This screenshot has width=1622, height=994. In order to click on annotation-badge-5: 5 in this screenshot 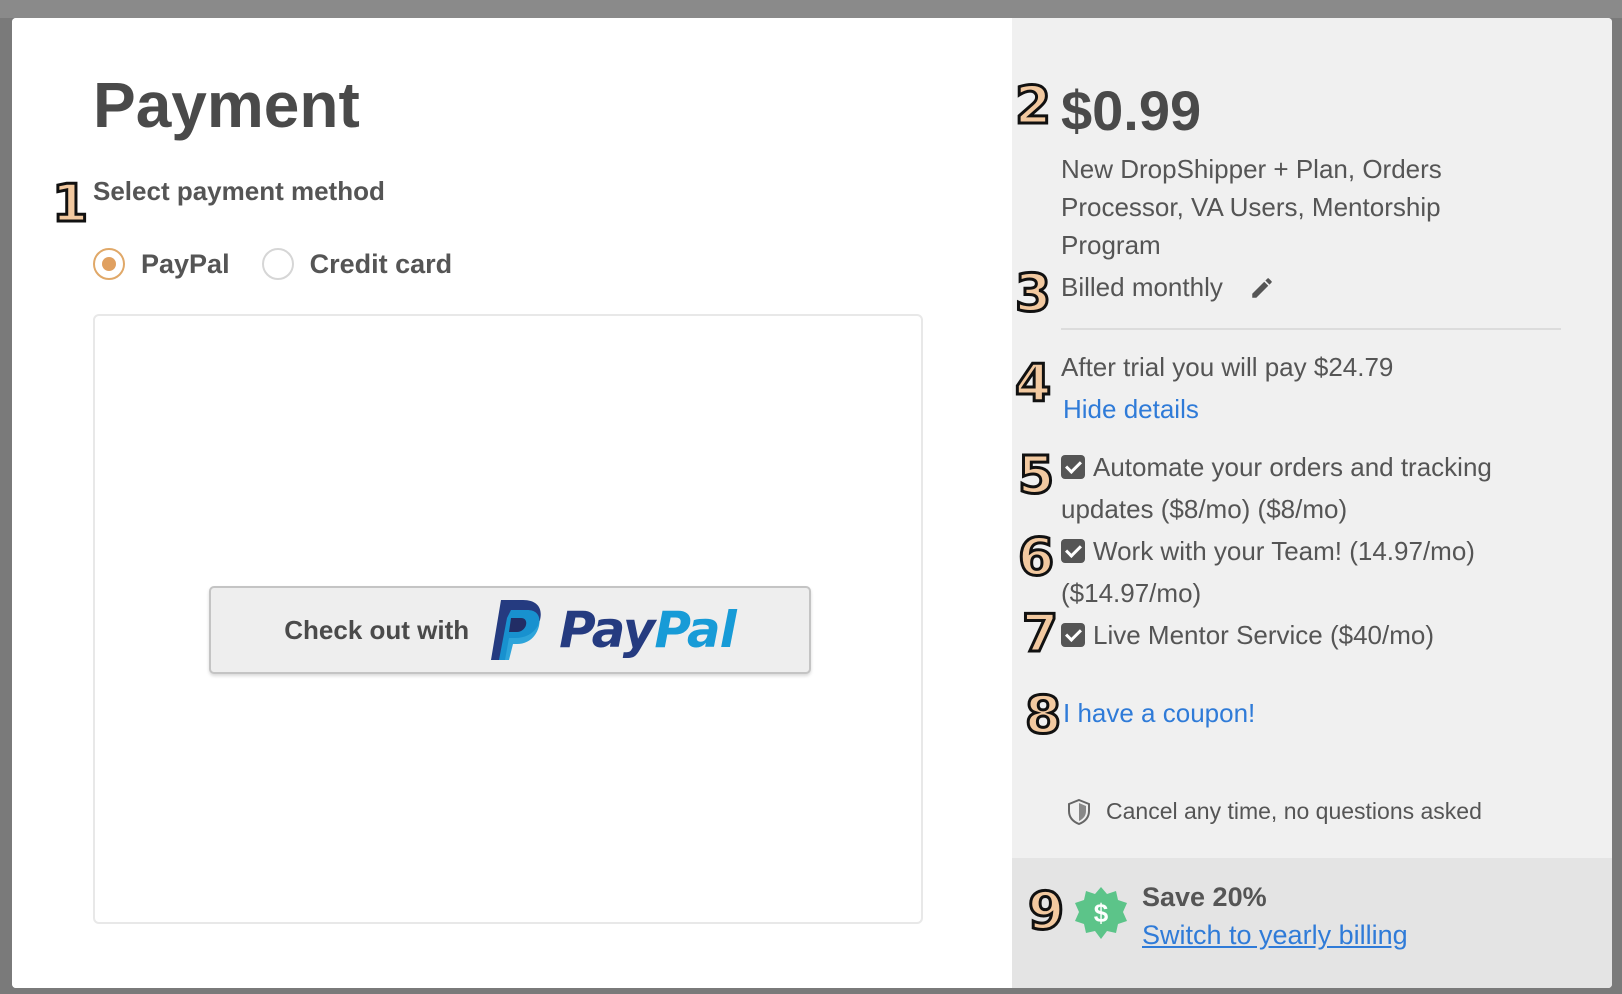, I will do `click(1035, 476)`.